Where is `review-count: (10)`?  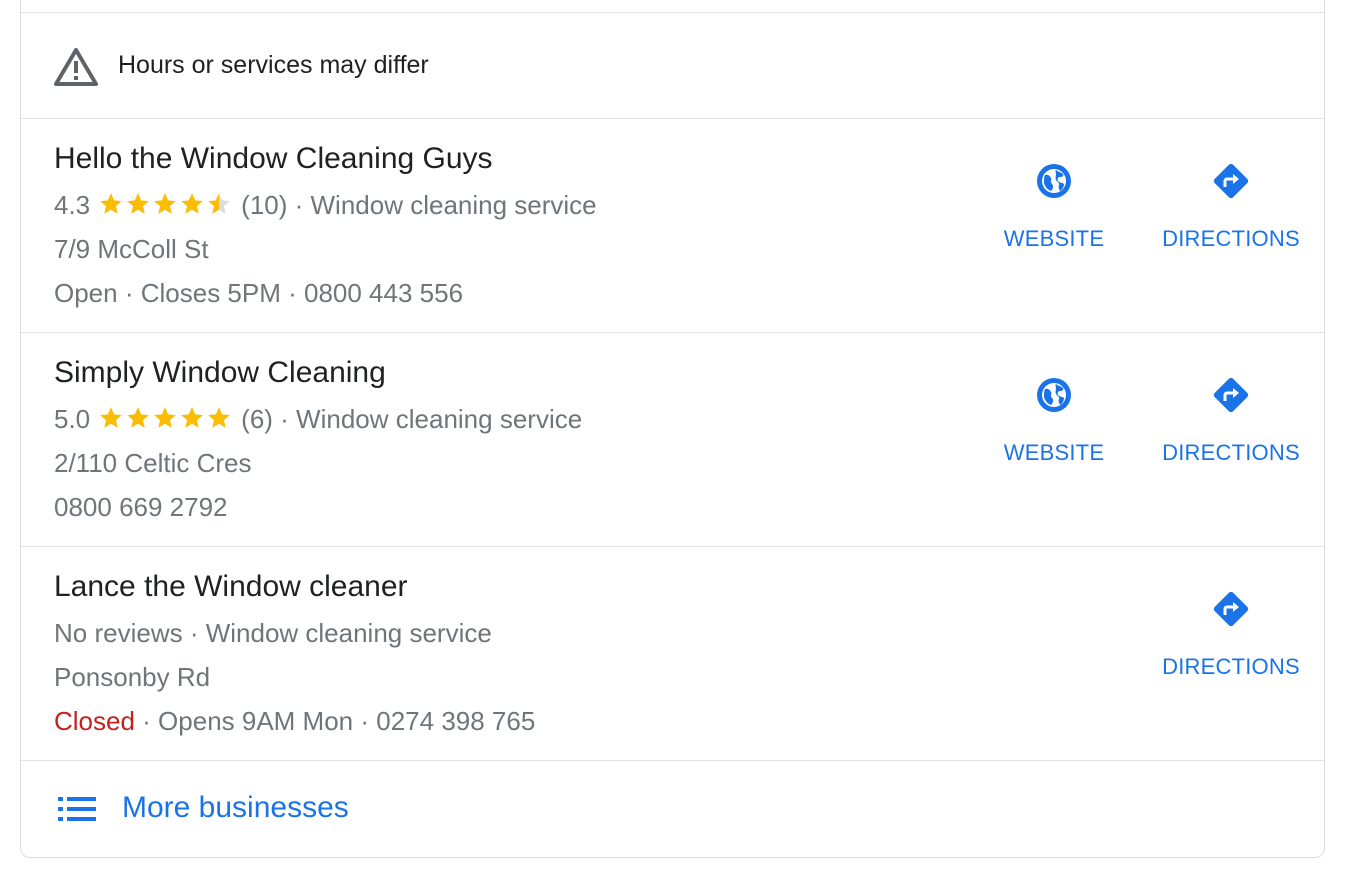 review-count: (10) is located at coordinates (264, 205).